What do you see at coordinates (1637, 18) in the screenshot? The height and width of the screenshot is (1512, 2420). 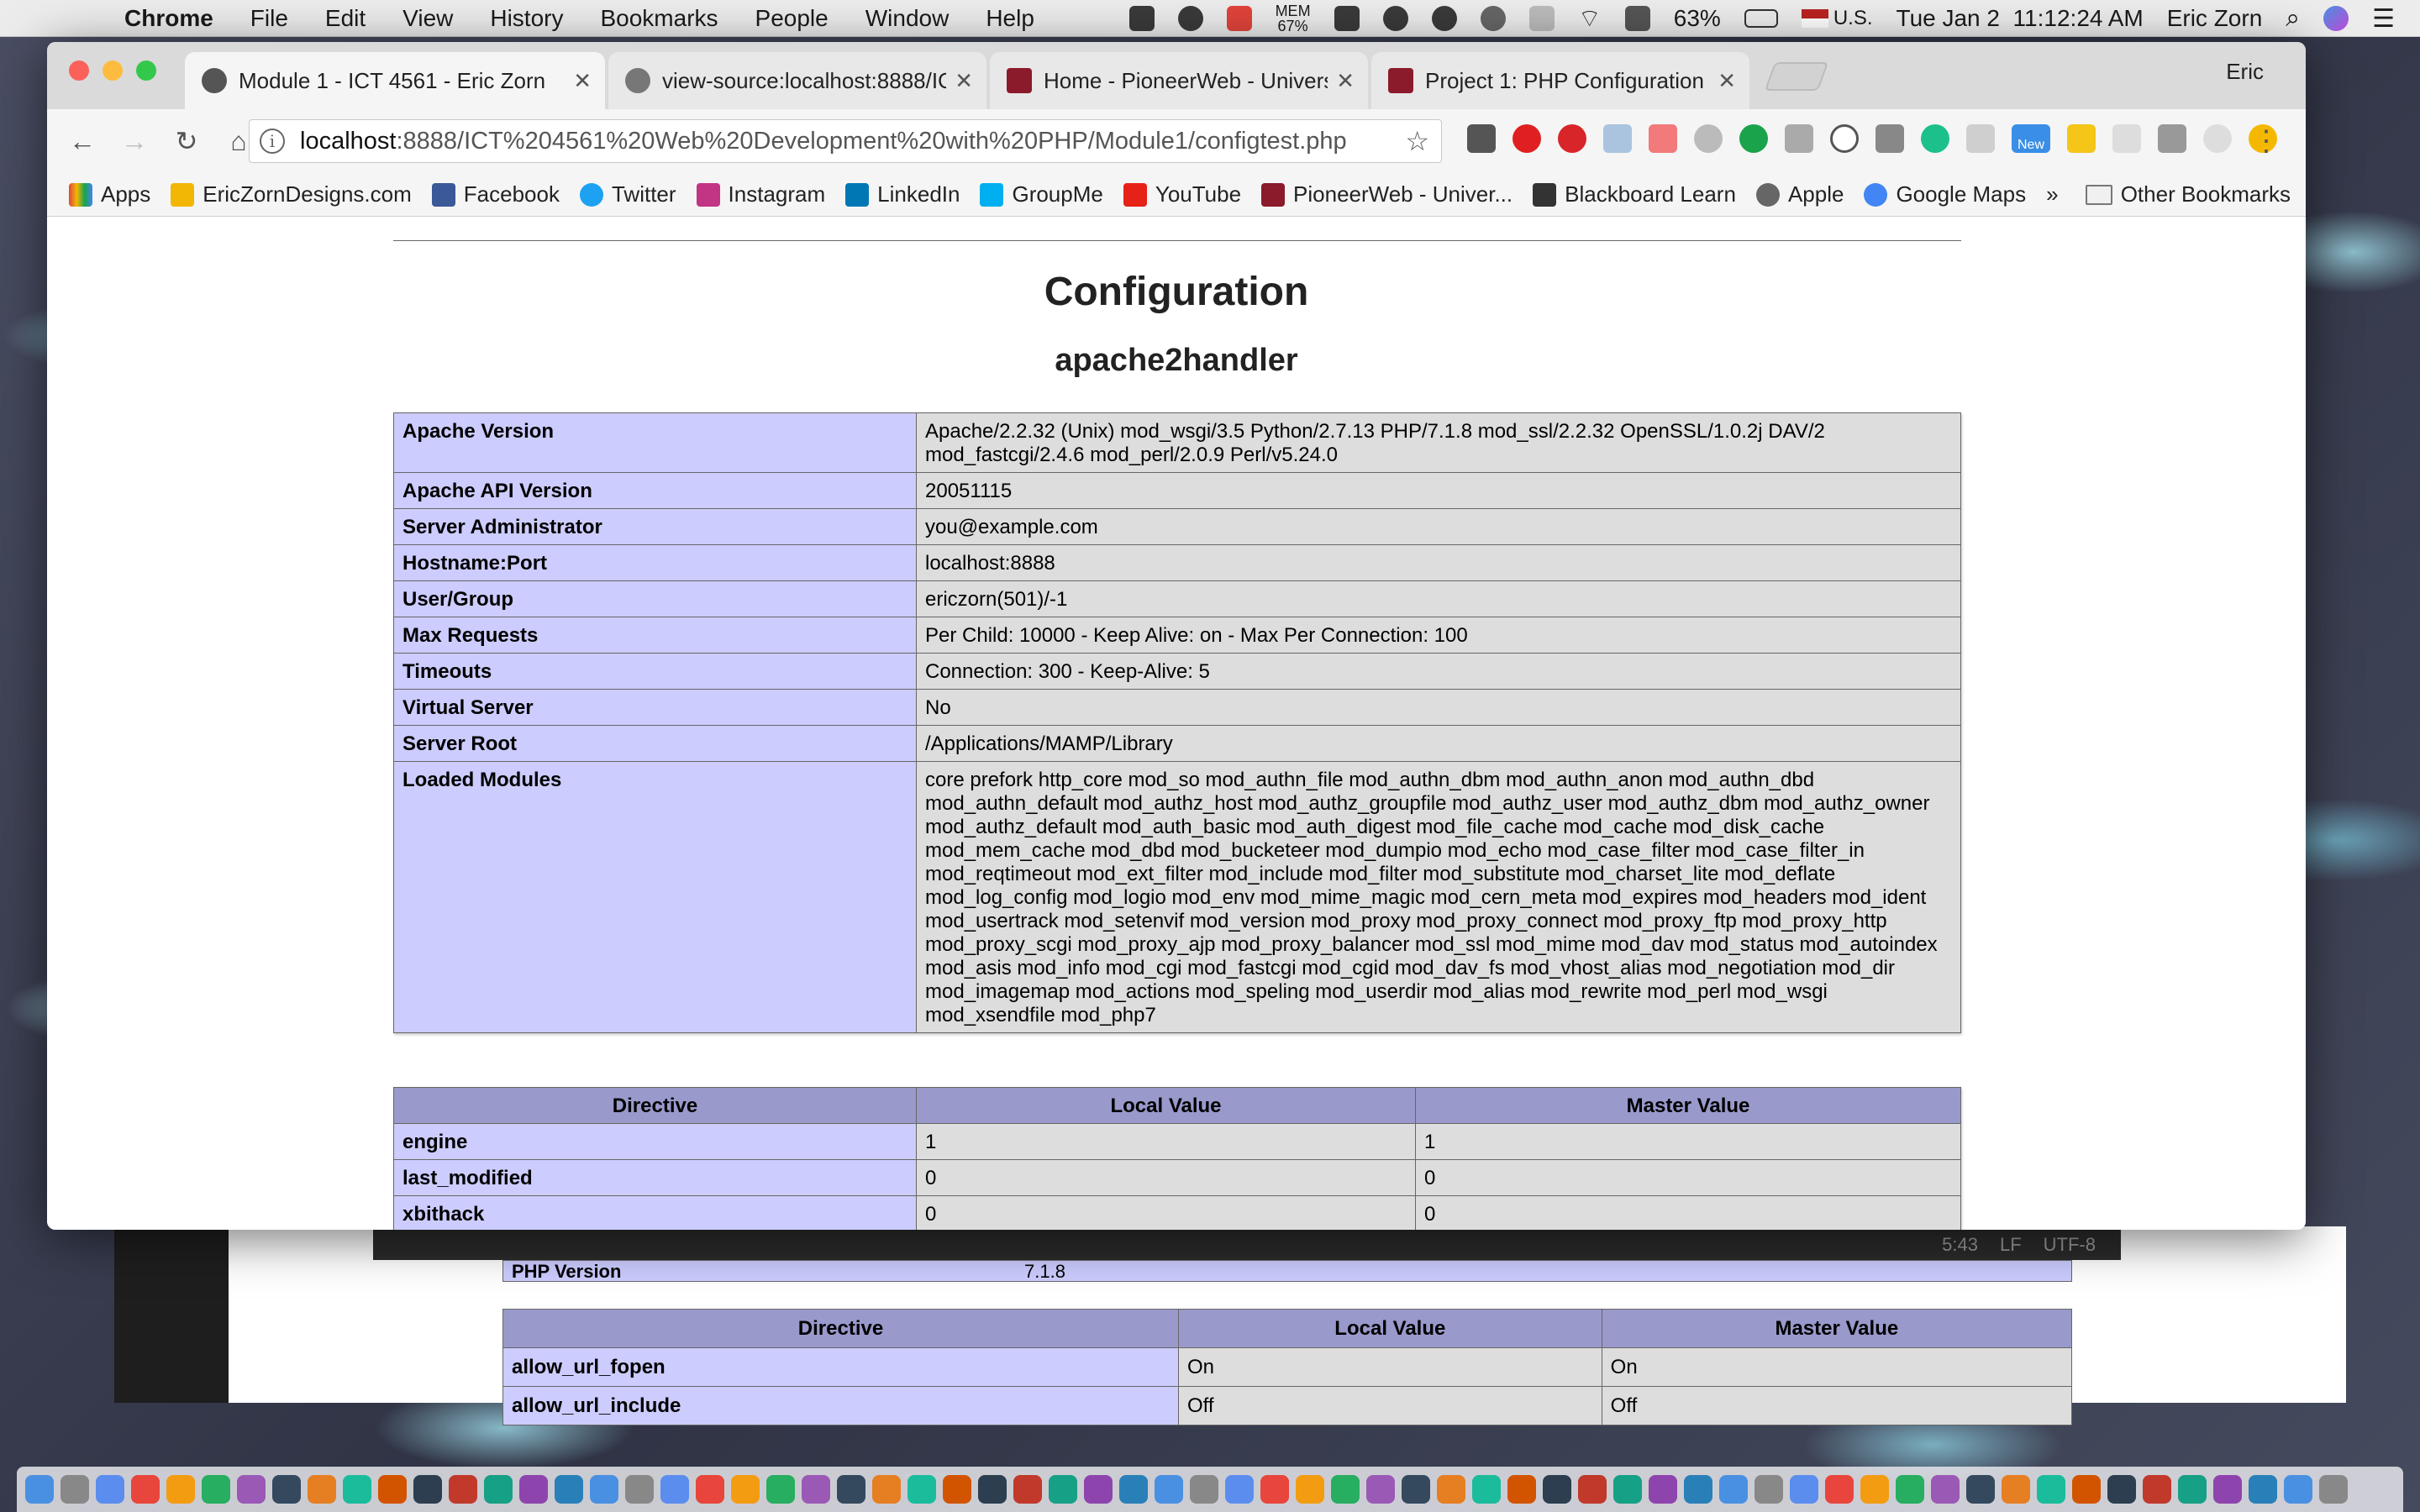 I see `airplay-icon` at bounding box center [1637, 18].